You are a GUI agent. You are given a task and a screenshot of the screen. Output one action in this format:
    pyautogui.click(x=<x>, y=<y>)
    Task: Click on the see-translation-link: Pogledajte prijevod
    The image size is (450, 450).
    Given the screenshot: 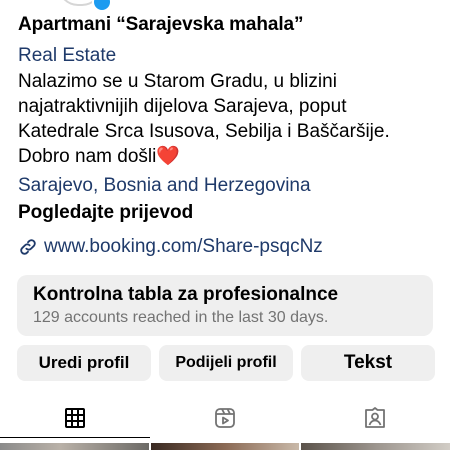 What is the action you would take?
    pyautogui.click(x=229, y=213)
    